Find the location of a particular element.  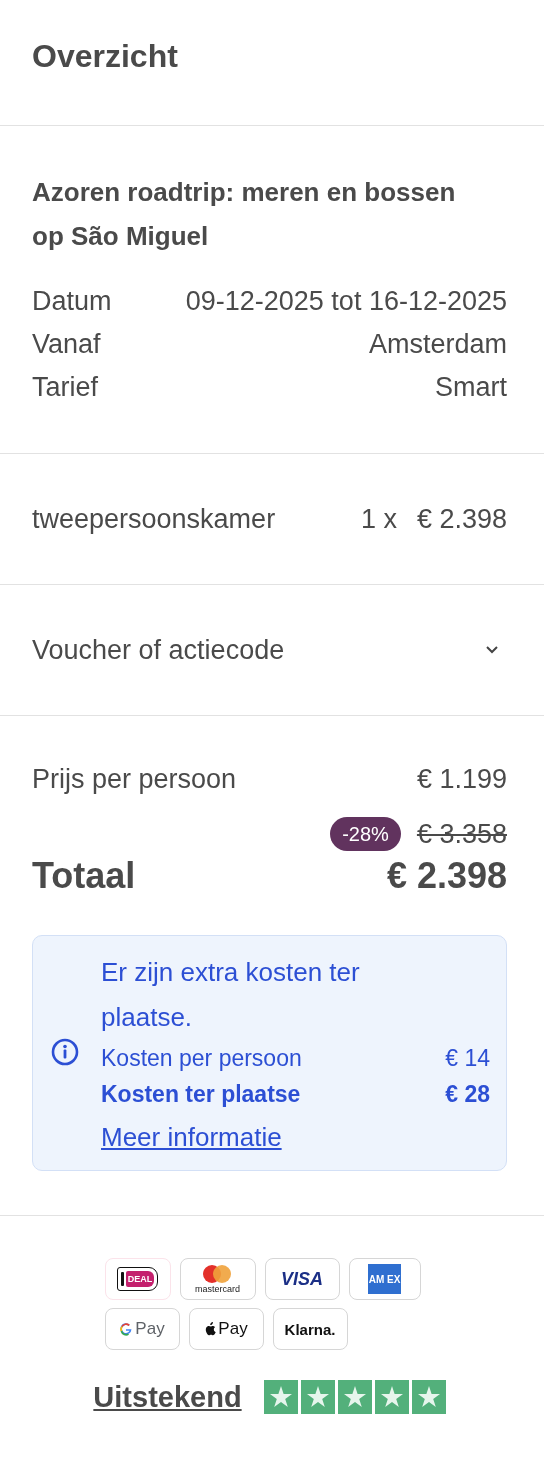

visa-logo: VISA is located at coordinates (302, 1279).